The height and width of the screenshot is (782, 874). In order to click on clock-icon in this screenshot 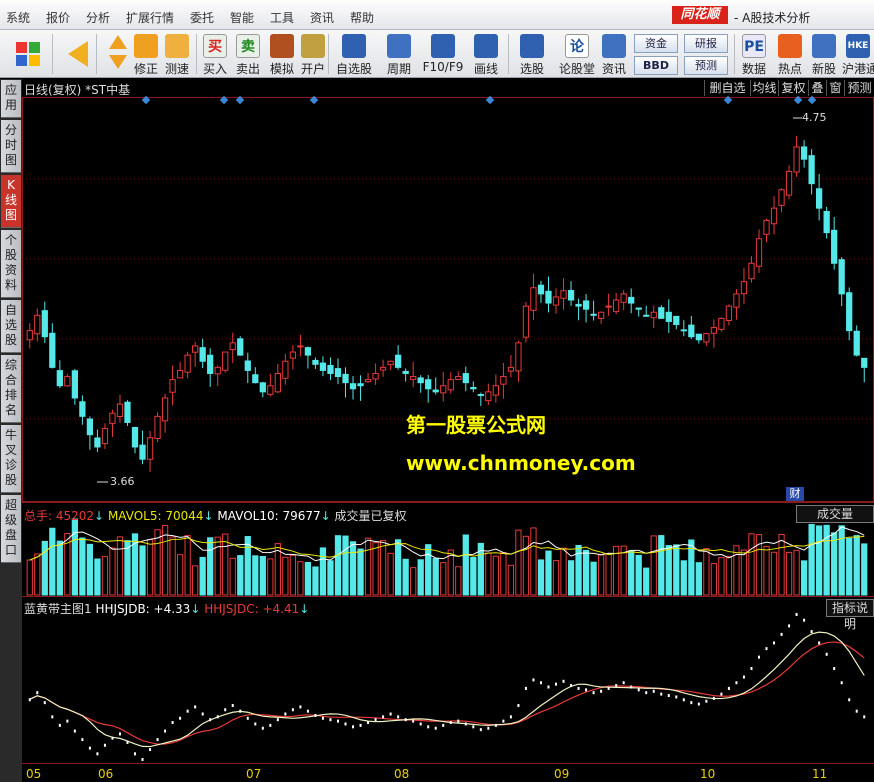, I will do `click(177, 46)`.